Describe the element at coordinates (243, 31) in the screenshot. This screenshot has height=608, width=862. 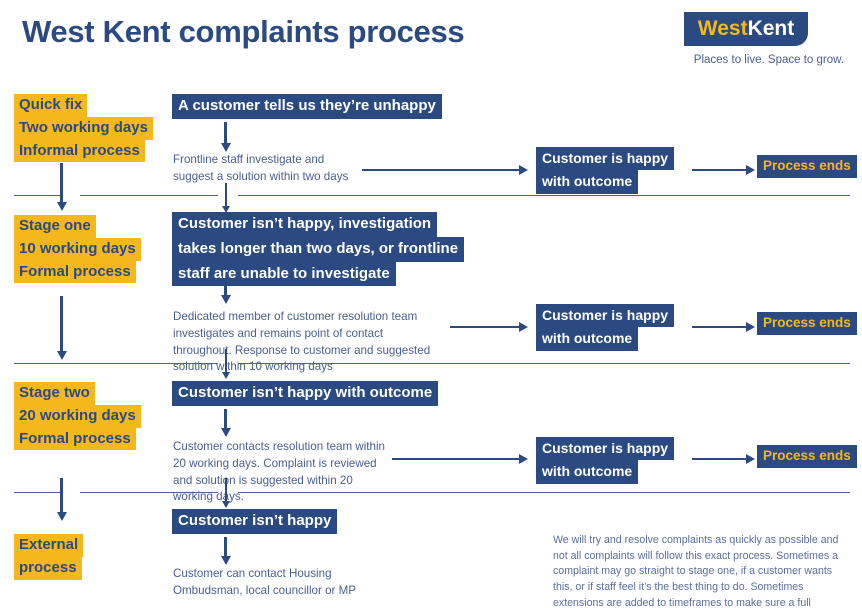
I see `page-title: West Kent complaints process` at that location.